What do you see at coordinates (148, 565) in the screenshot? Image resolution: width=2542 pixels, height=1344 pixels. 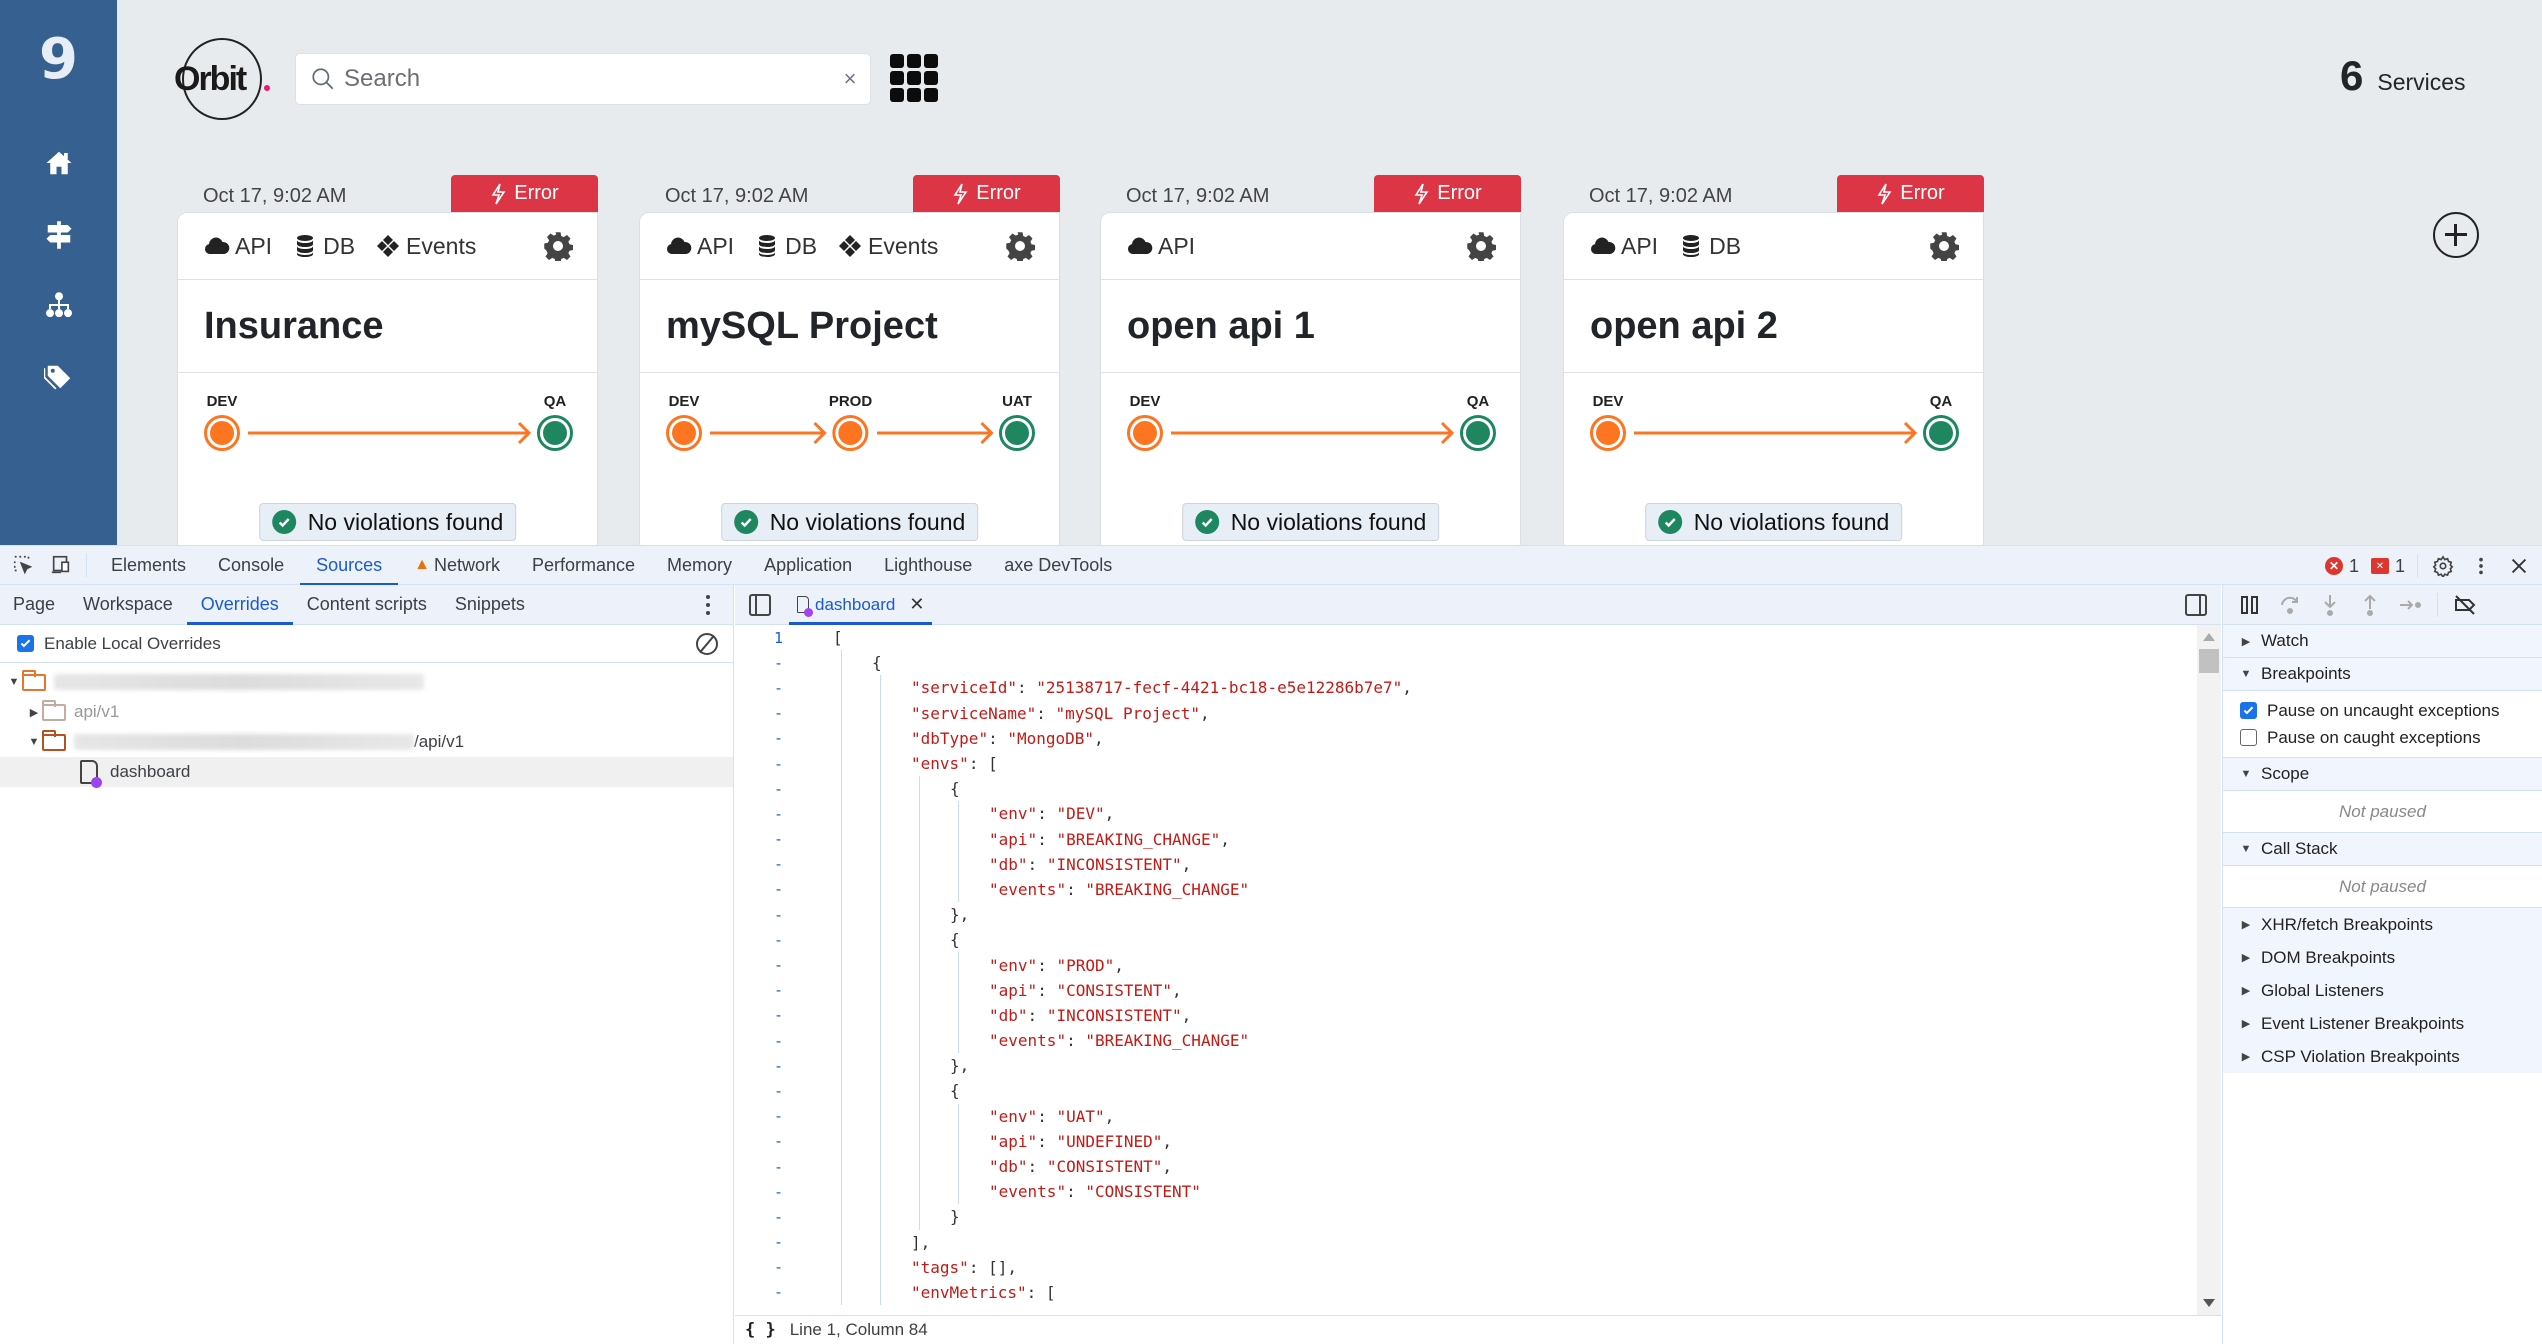 I see `tab-elements: Elements` at bounding box center [148, 565].